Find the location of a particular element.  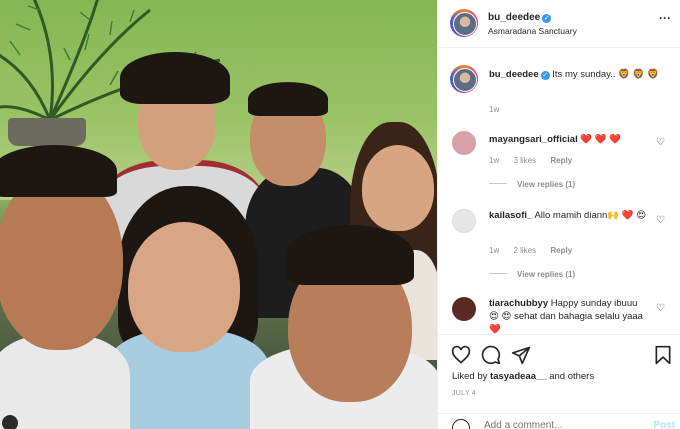

liked-by-others: and others is located at coordinates (571, 376).